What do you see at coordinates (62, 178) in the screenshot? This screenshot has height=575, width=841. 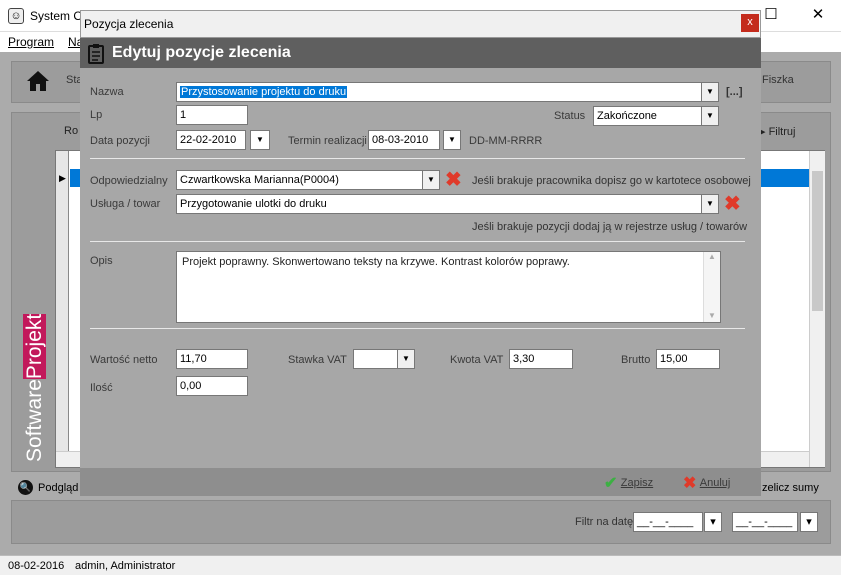 I see `current-row-arrow-icon: ▶` at bounding box center [62, 178].